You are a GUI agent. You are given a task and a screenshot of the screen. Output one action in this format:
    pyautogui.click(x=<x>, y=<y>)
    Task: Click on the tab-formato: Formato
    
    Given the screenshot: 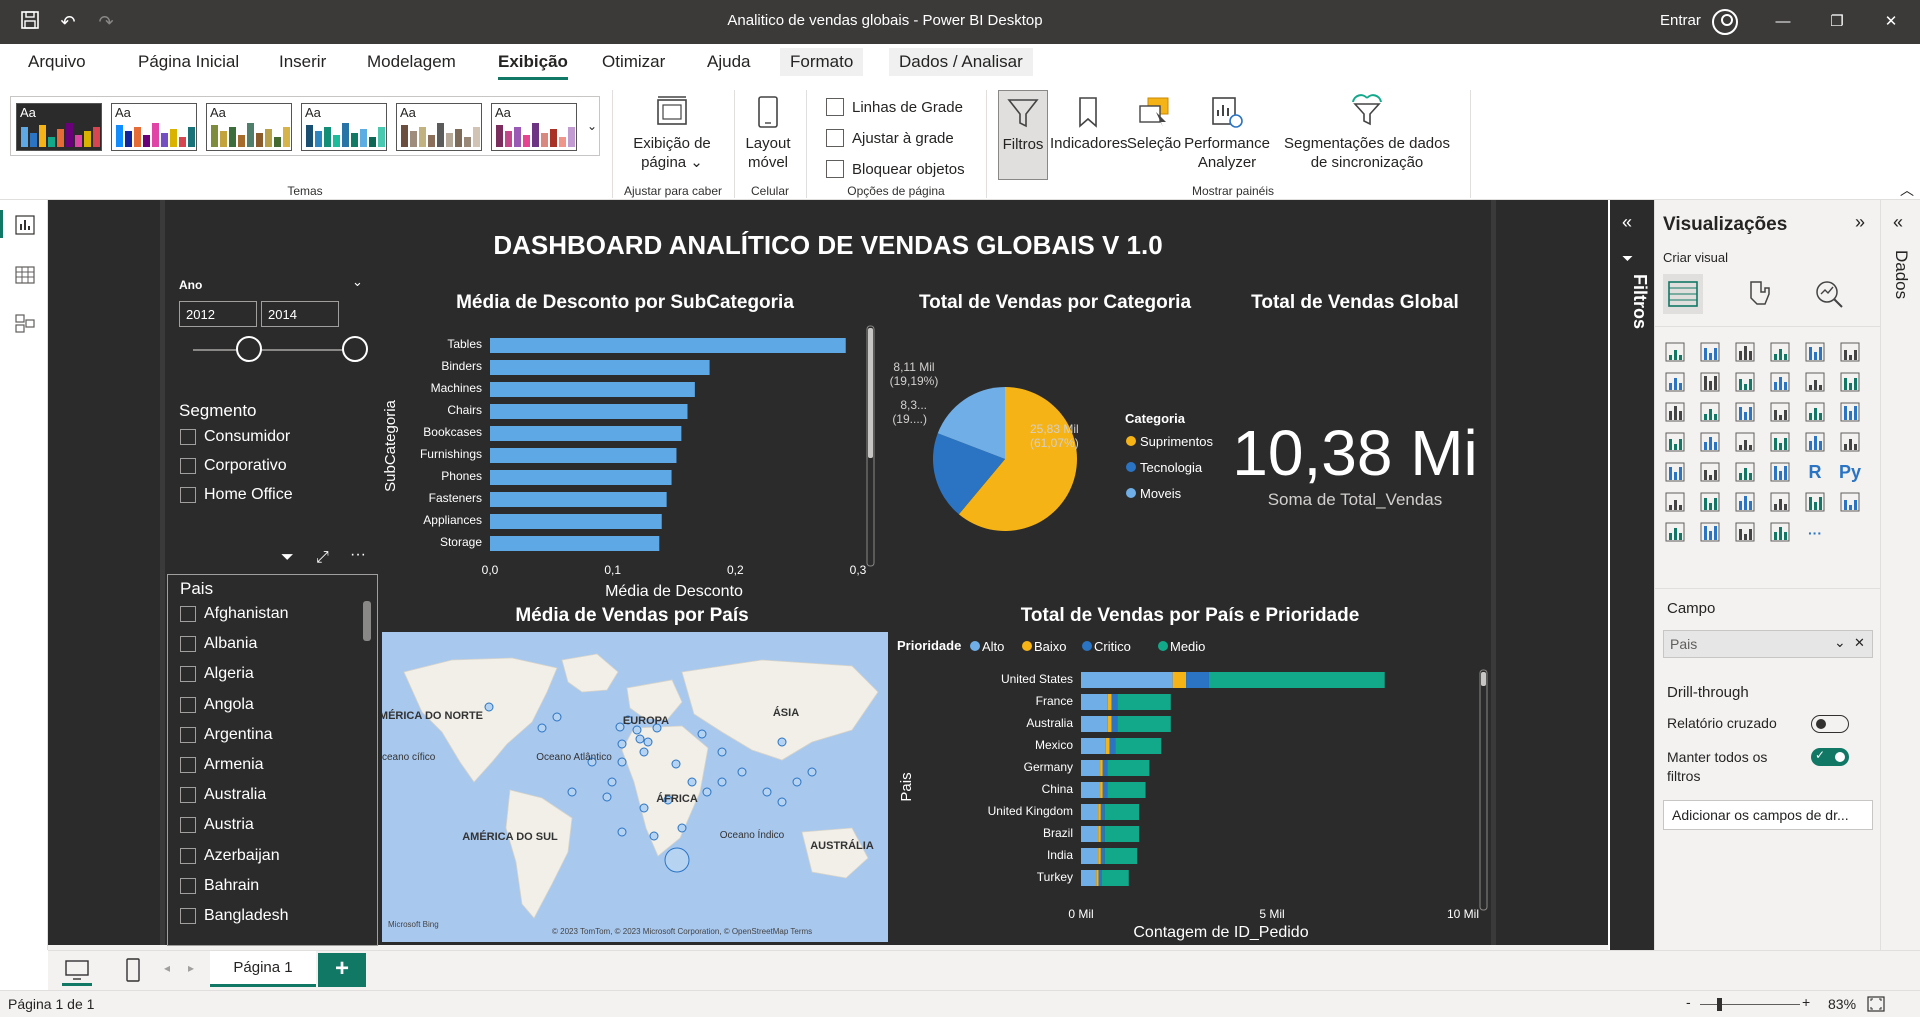 What is the action you would take?
    pyautogui.click(x=822, y=62)
    